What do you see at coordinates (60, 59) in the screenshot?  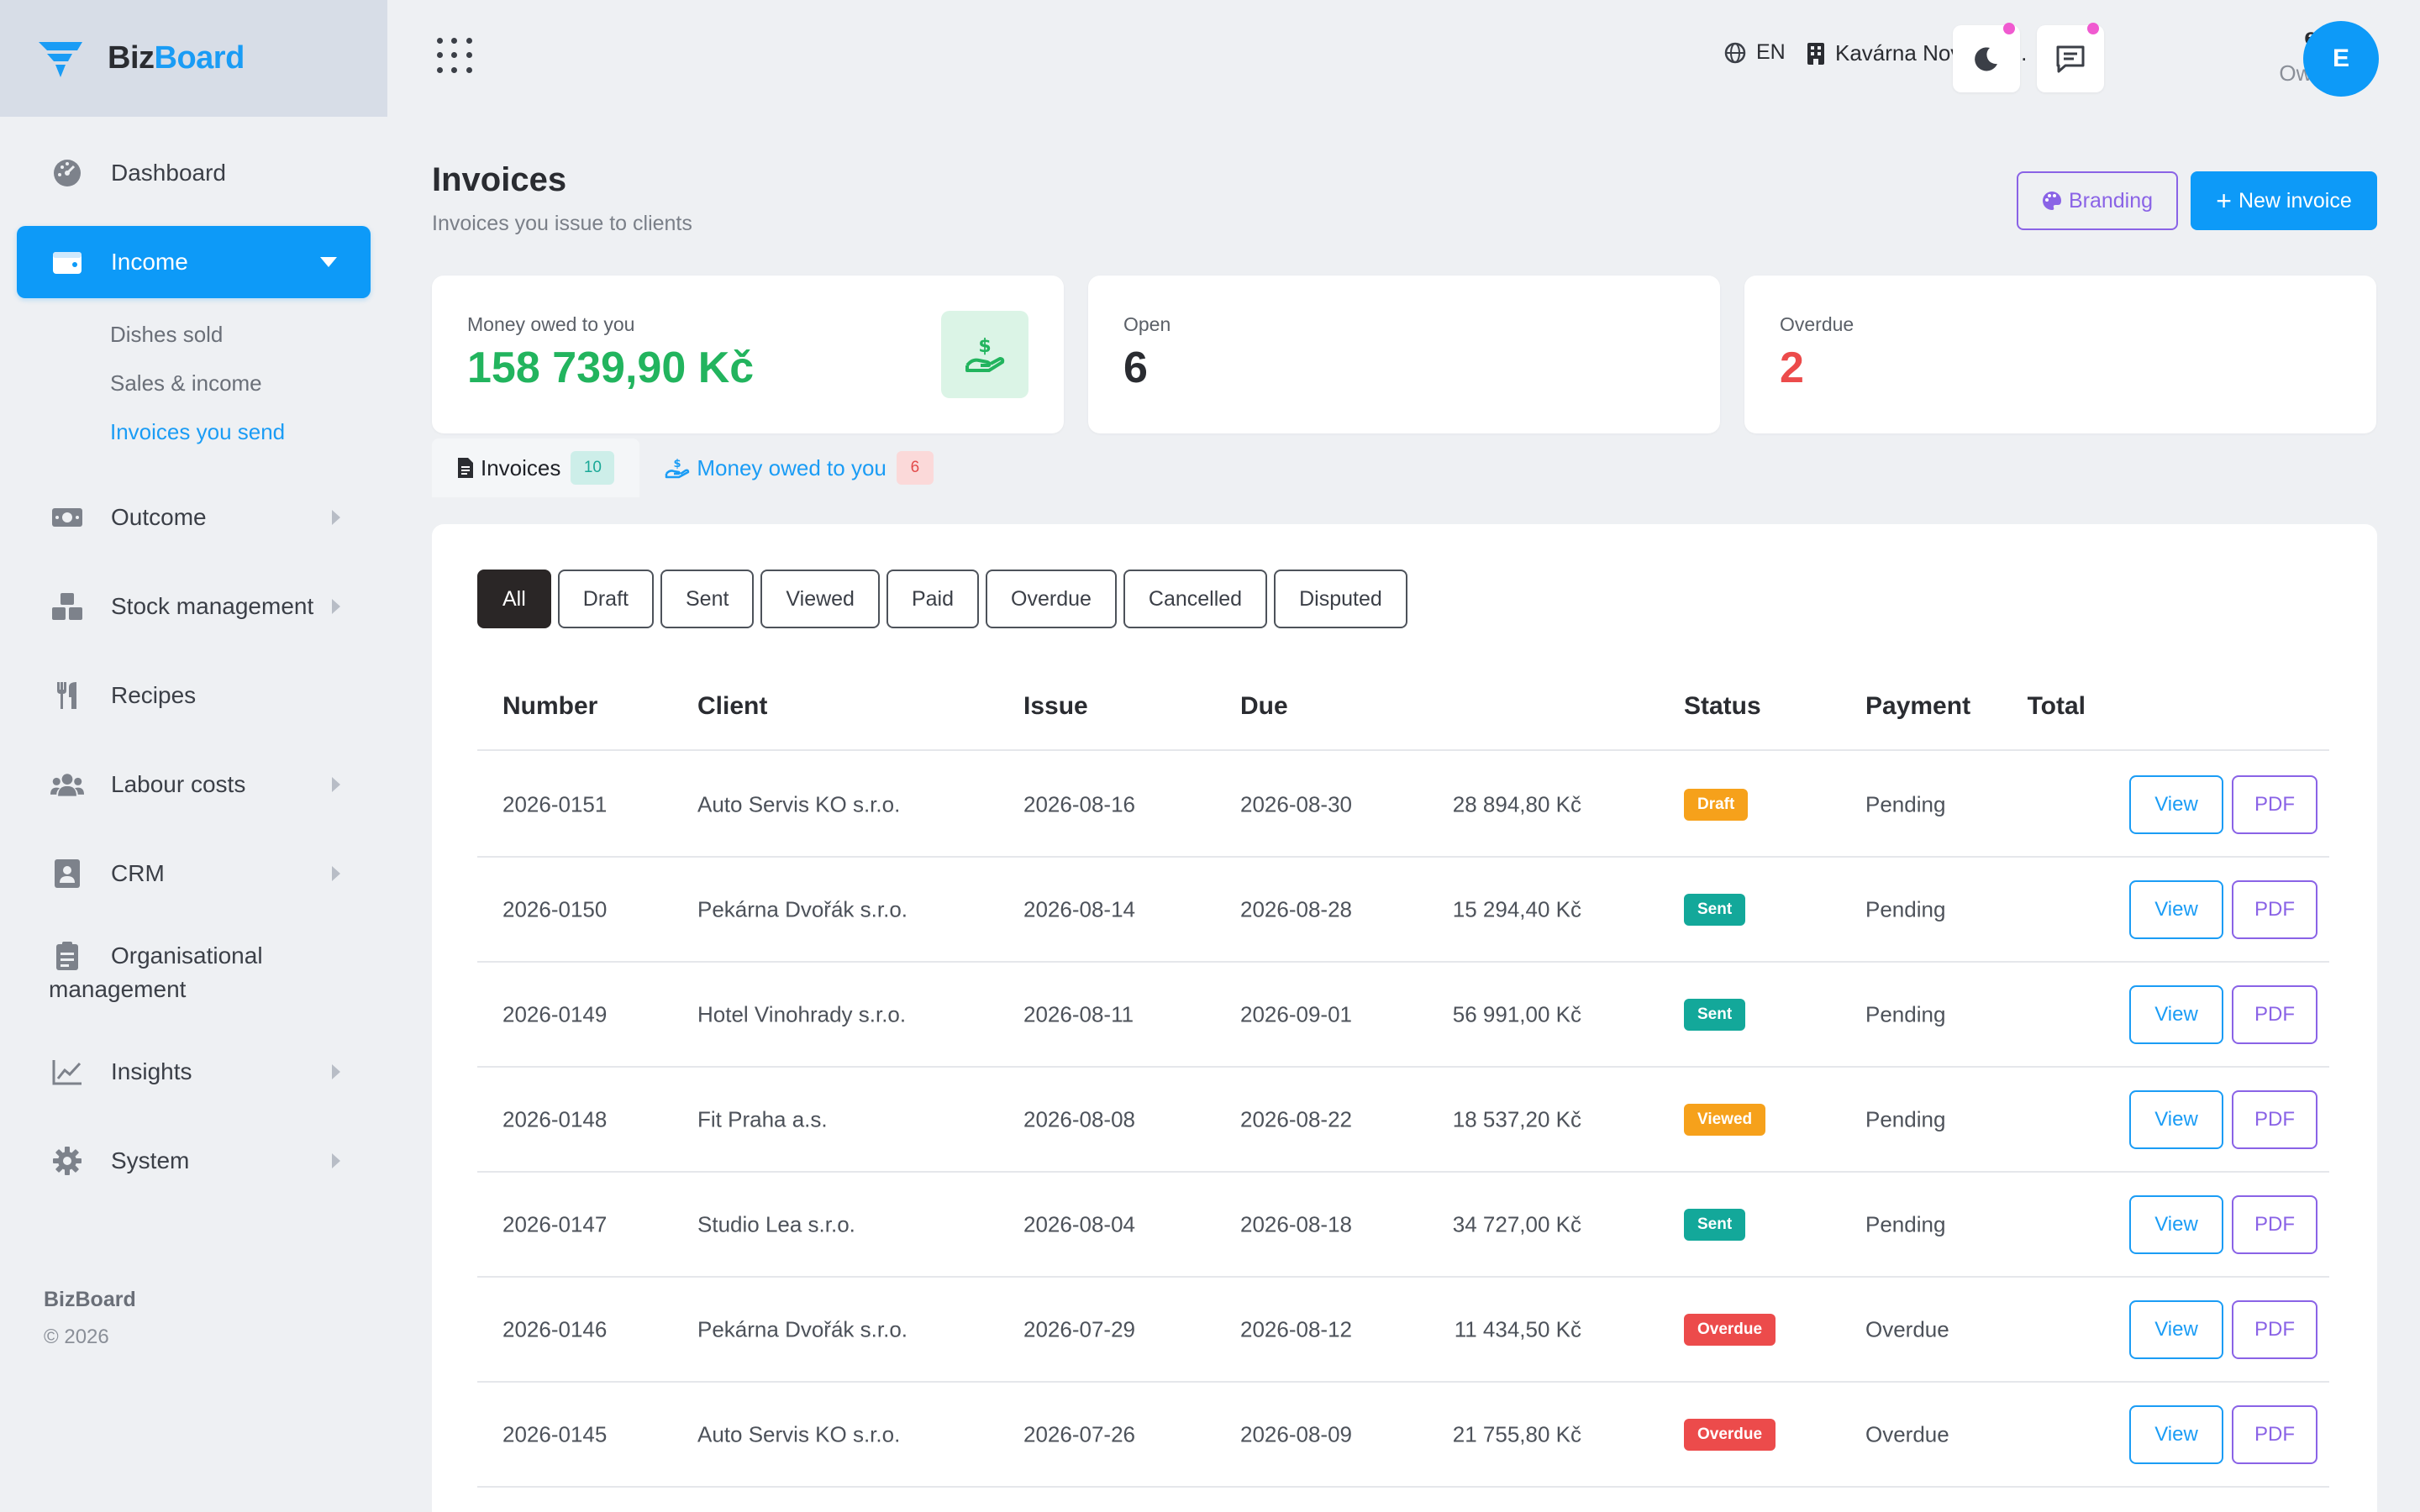 I see `bizboard-logo-icon` at bounding box center [60, 59].